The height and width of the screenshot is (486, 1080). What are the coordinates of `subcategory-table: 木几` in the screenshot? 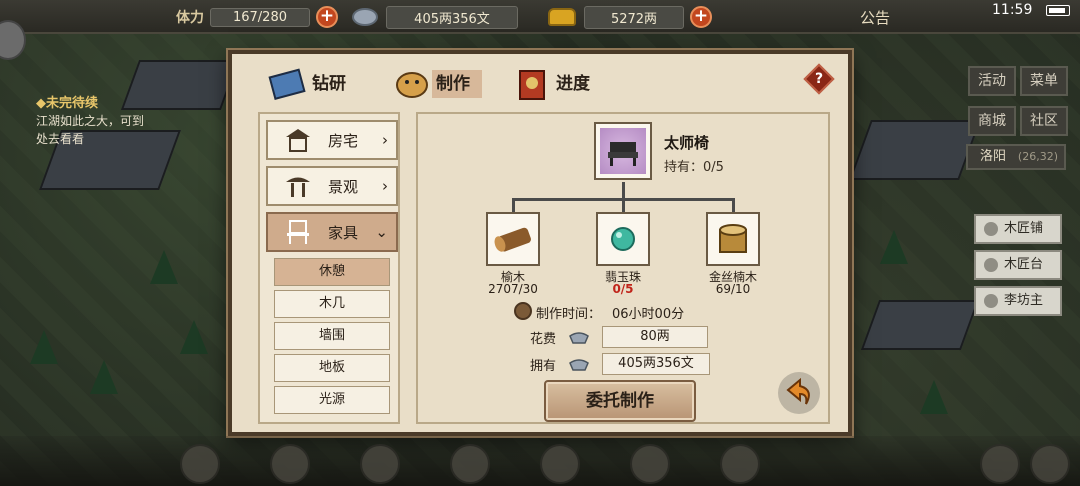 It's located at (332, 304).